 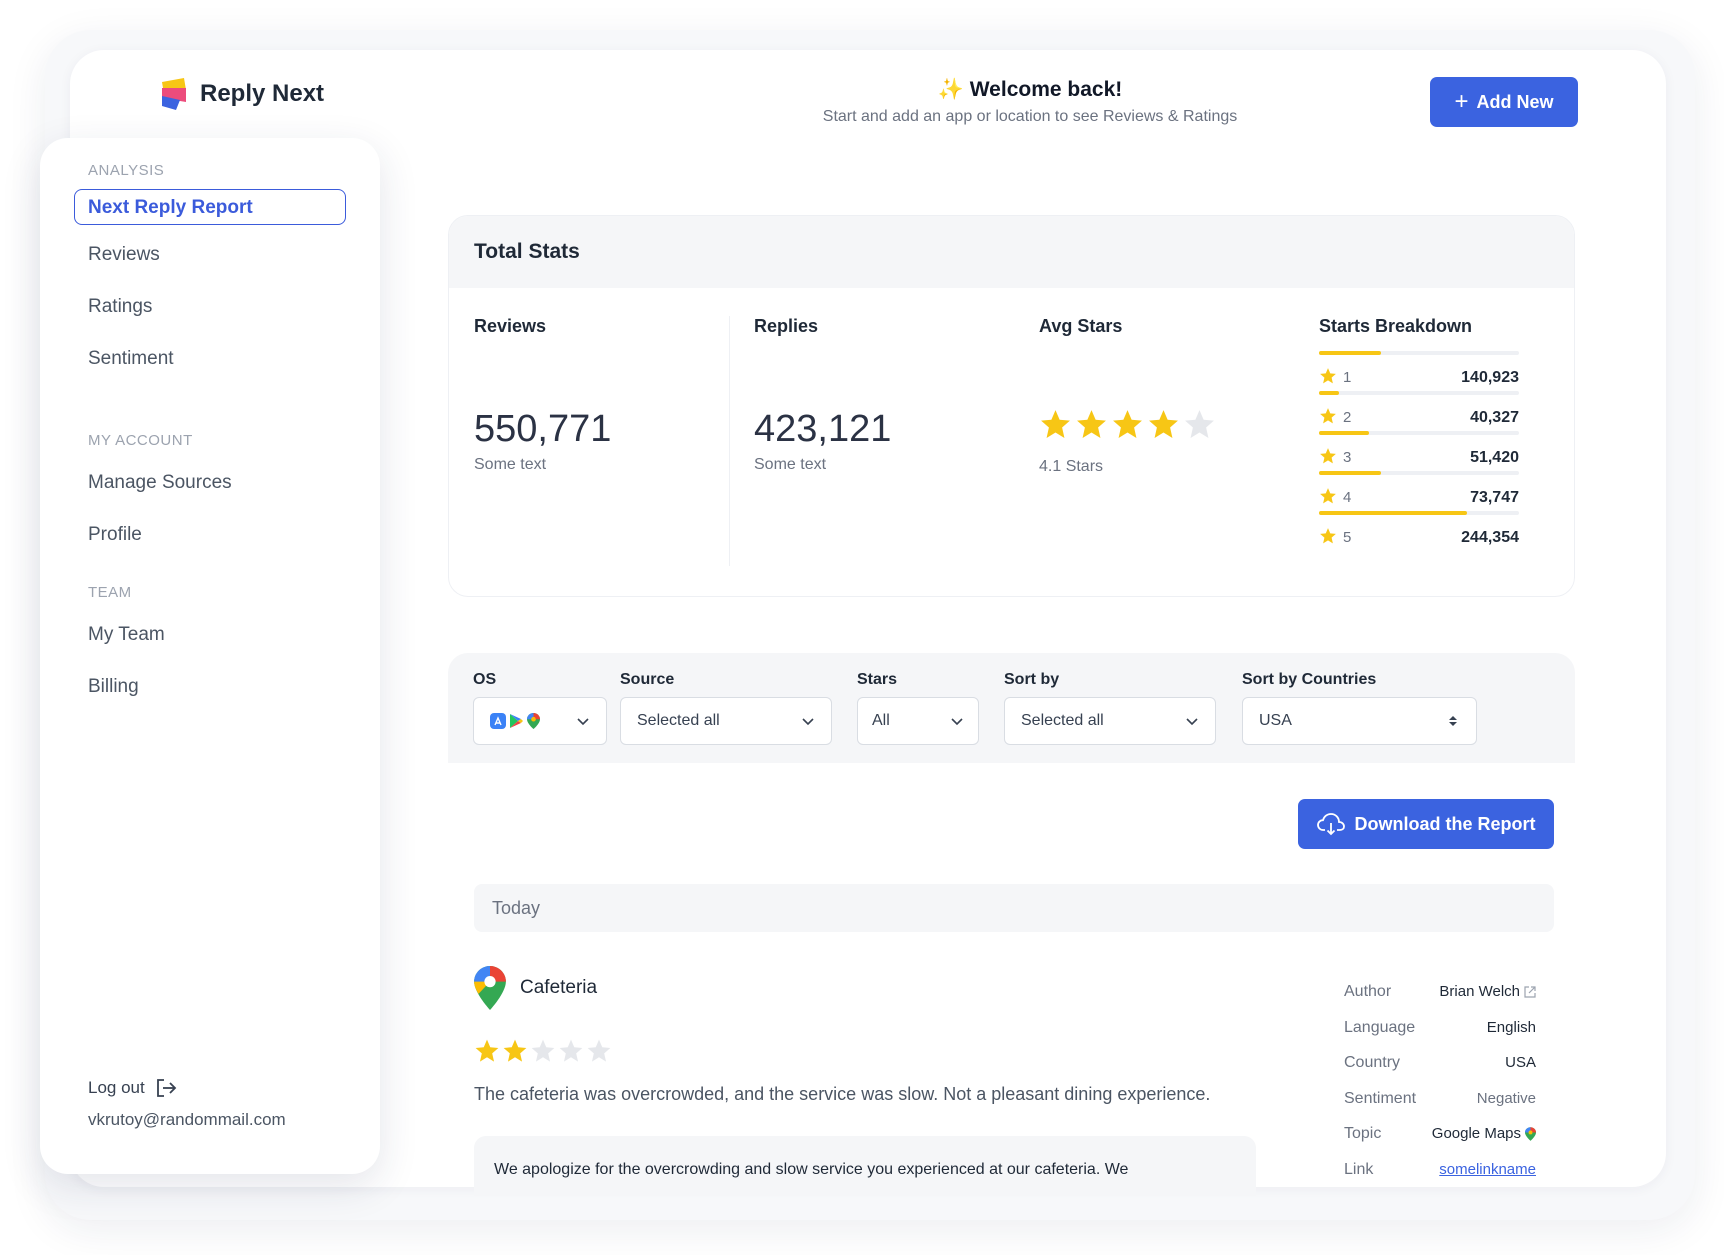 I want to click on review-link: somelinkname, so click(x=1487, y=1169).